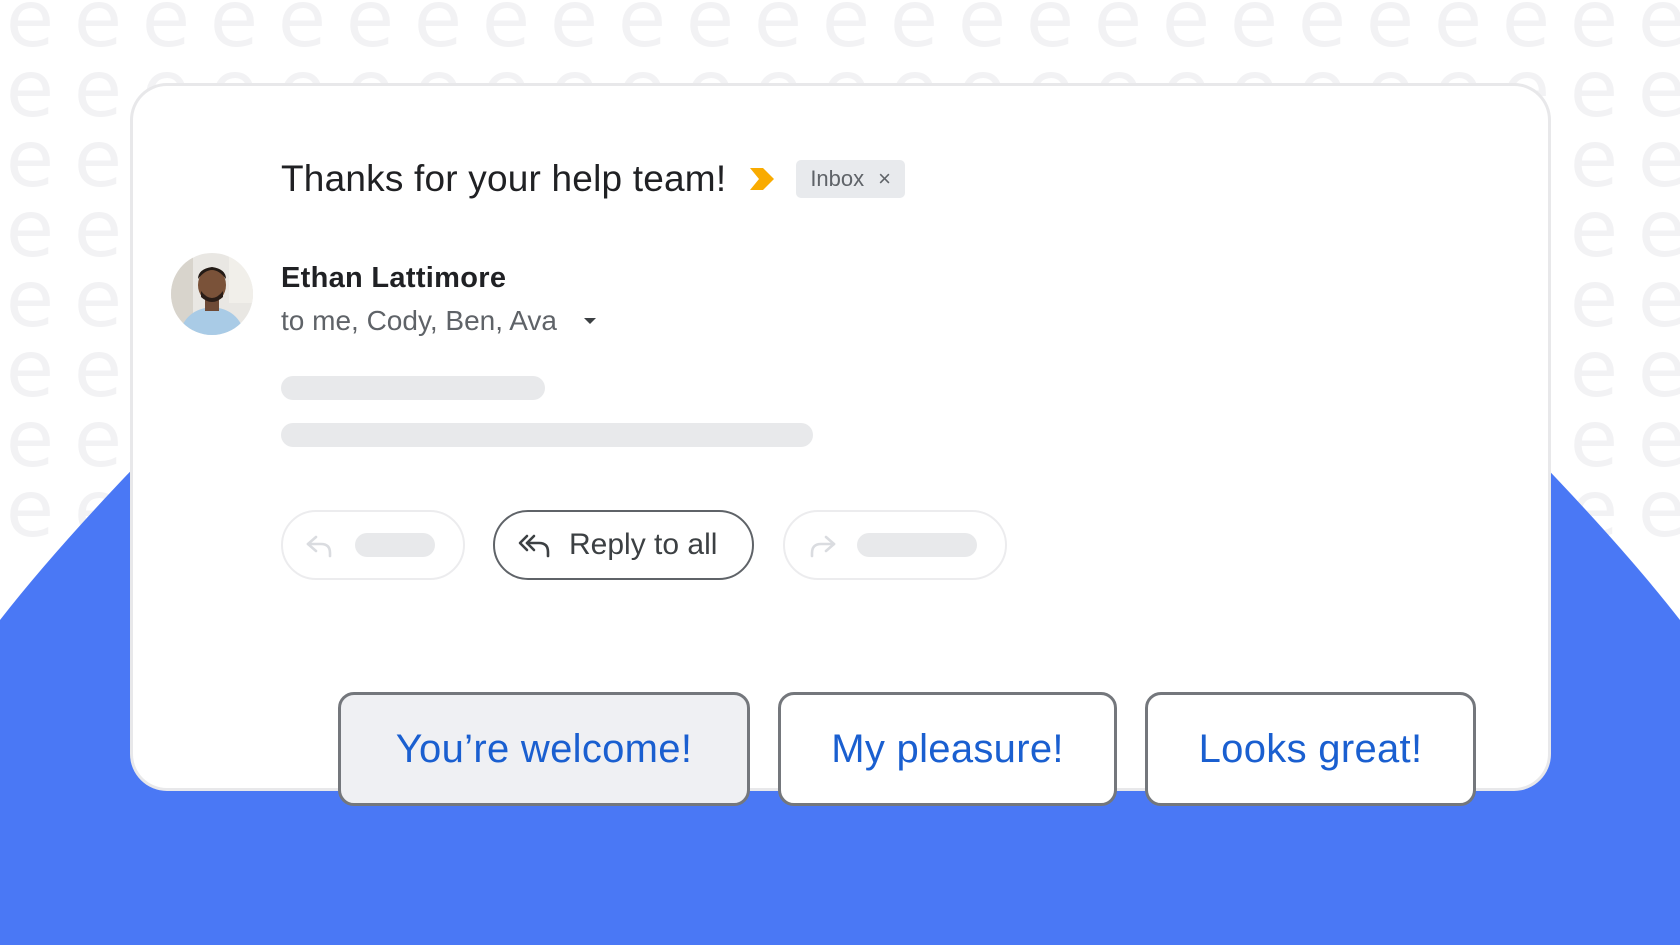 This screenshot has height=945, width=1680. Describe the element at coordinates (439, 299) in the screenshot. I see `sender-block: Ethan Lattimore to me, Cody, Ben, Ava` at that location.